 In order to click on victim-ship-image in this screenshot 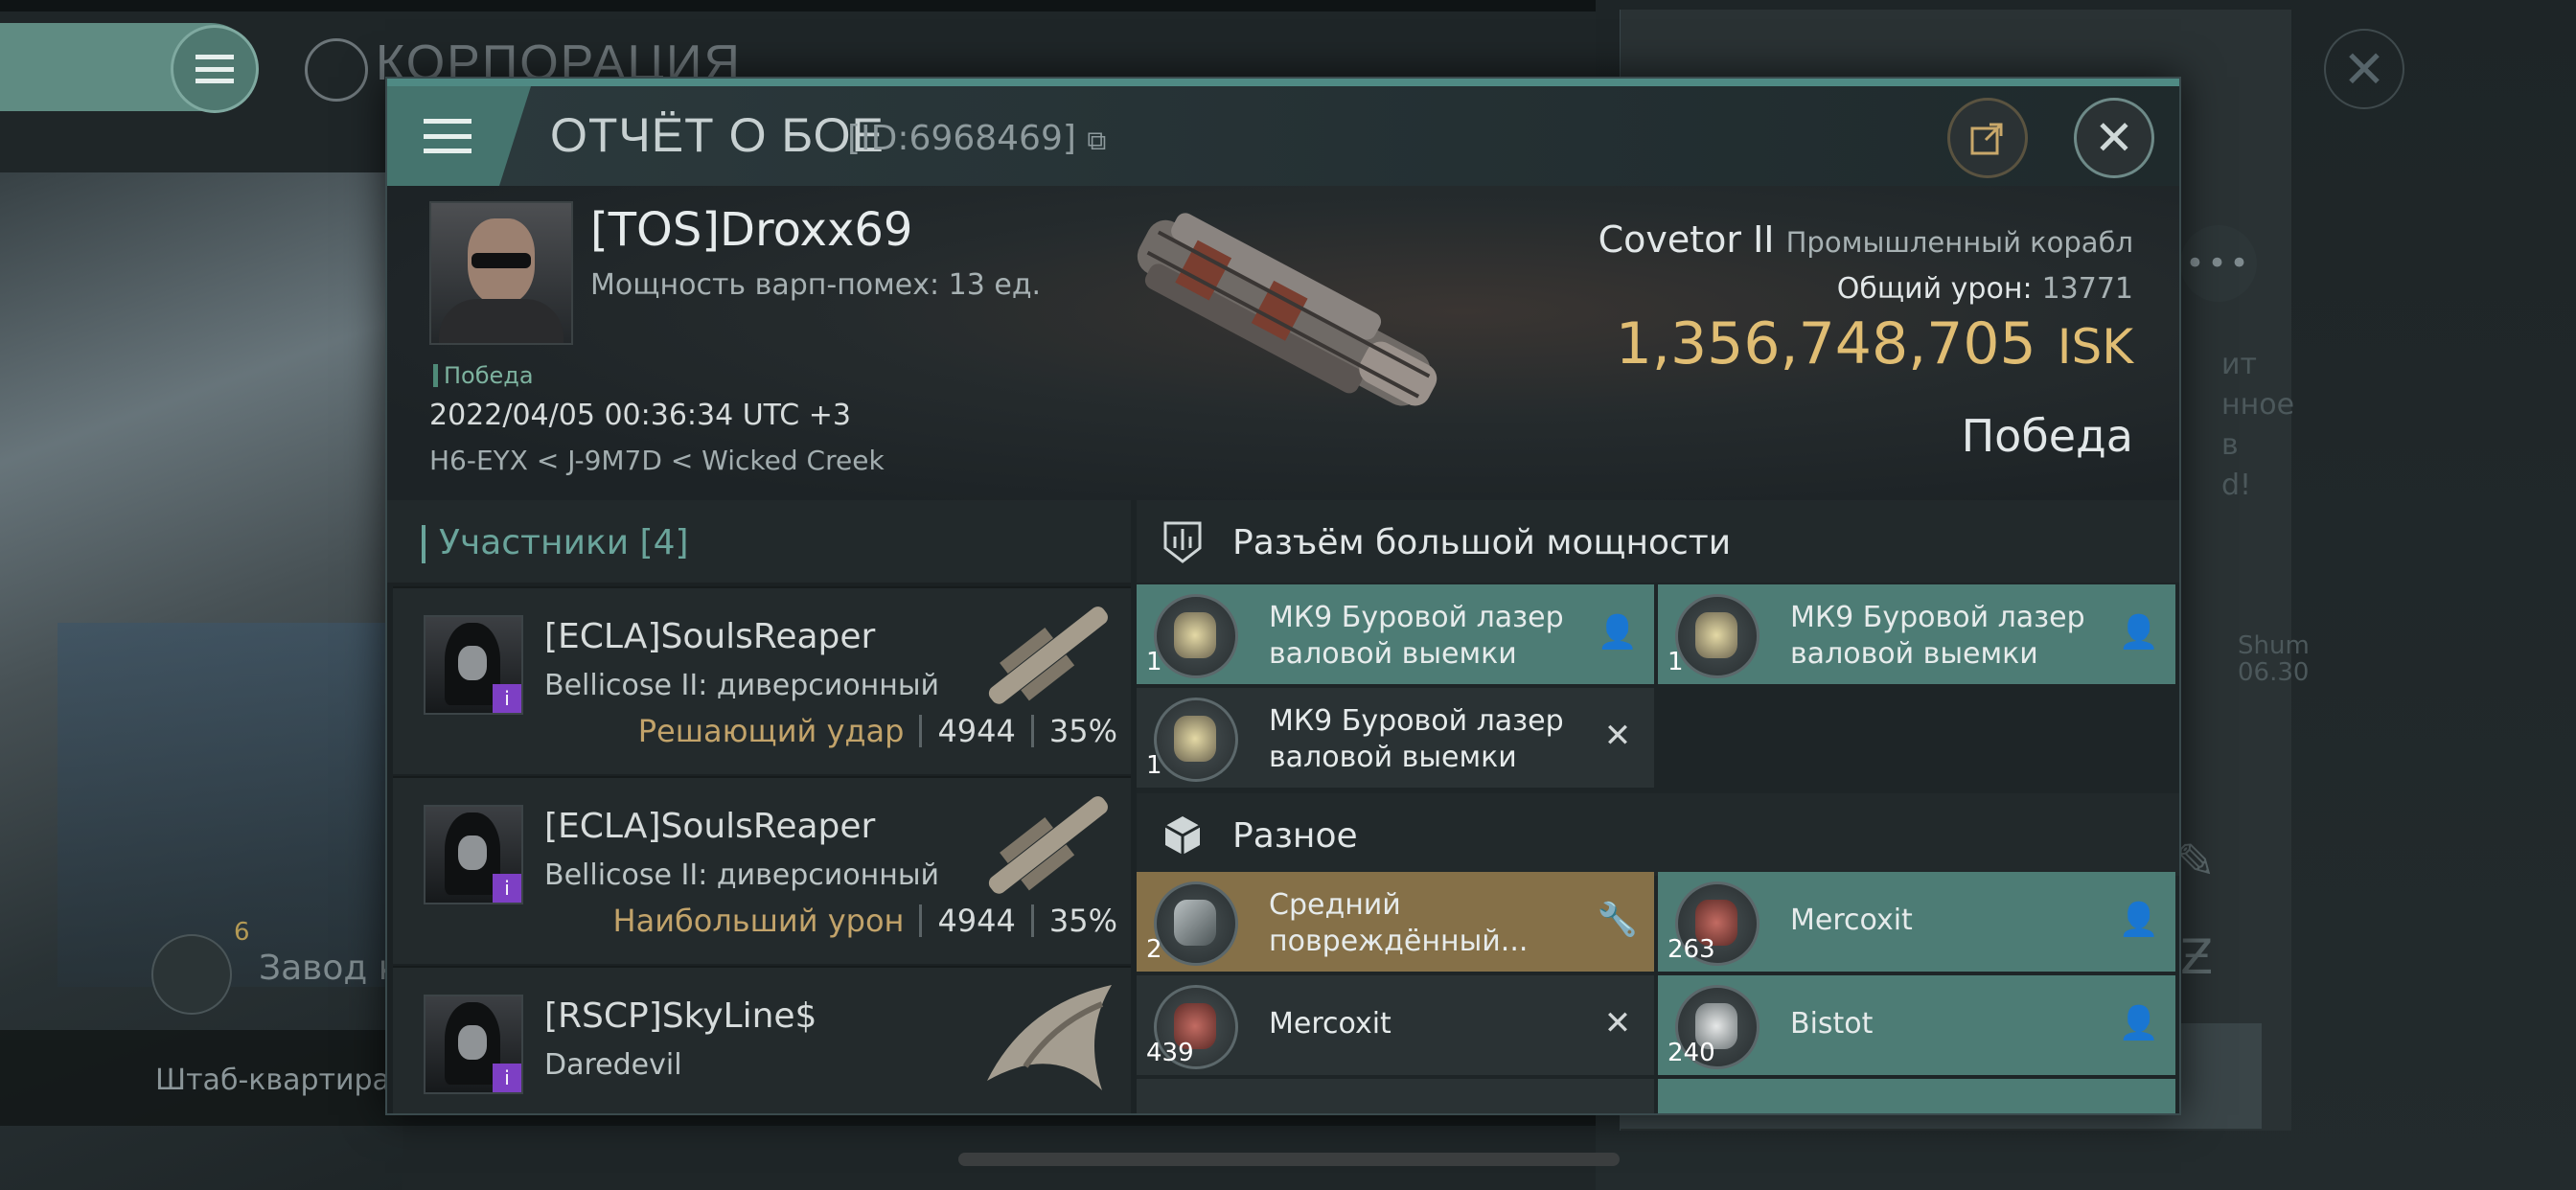, I will do `click(1288, 315)`.